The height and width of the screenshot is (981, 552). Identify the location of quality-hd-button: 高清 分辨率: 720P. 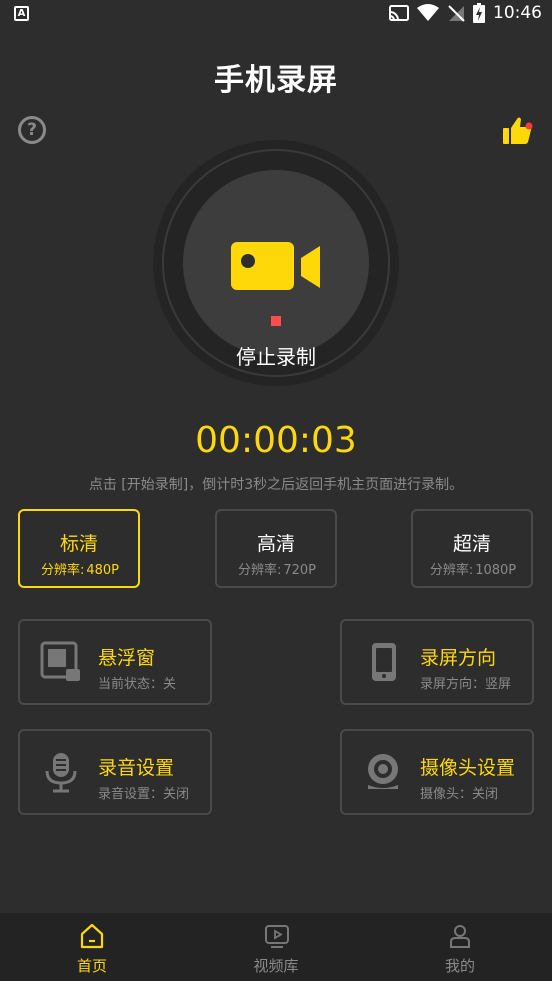
(276, 548).